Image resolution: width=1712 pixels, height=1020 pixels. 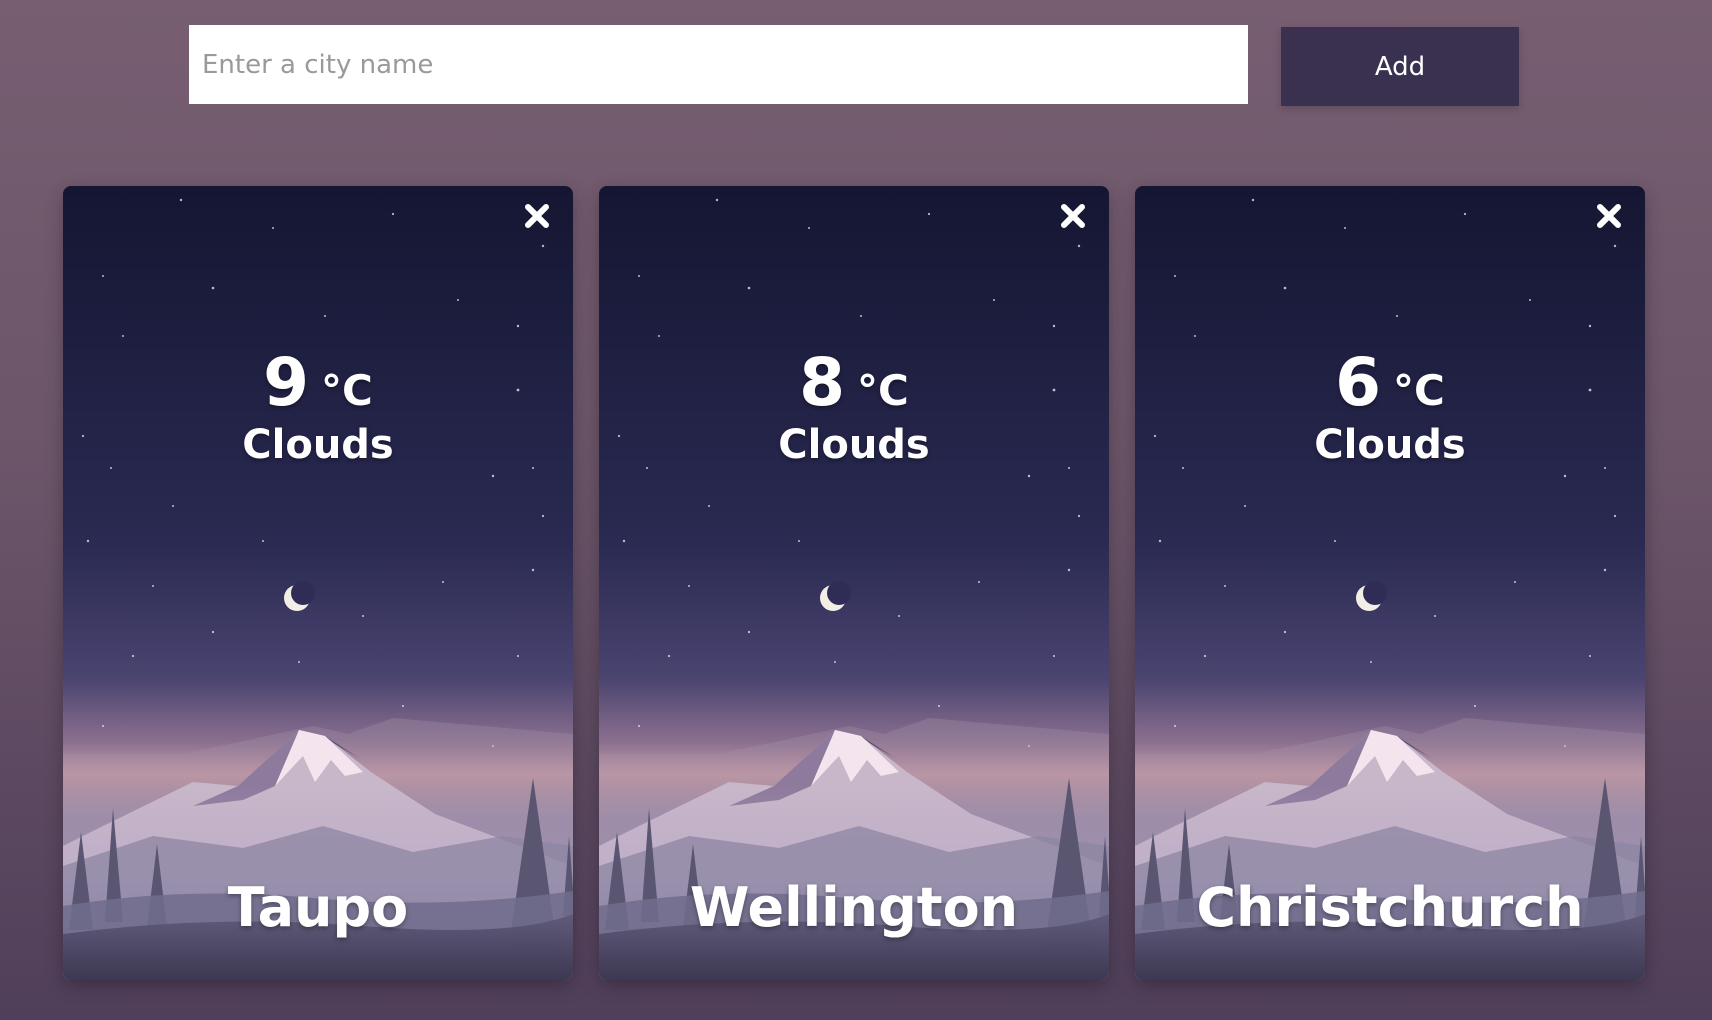 I want to click on temperature-value: 9, so click(x=286, y=382).